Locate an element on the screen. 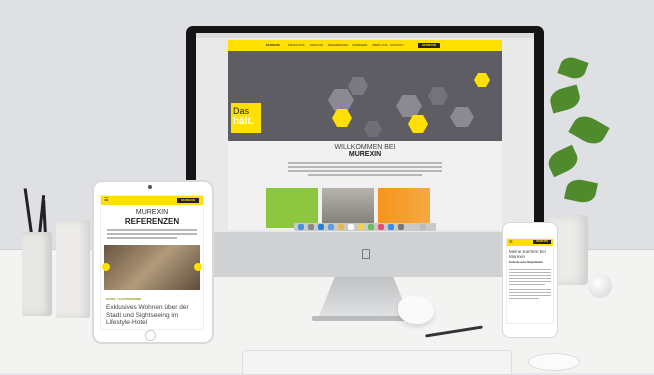 The width and height of the screenshot is (654, 375). nav-item-service: SERVICE is located at coordinates (316, 45).